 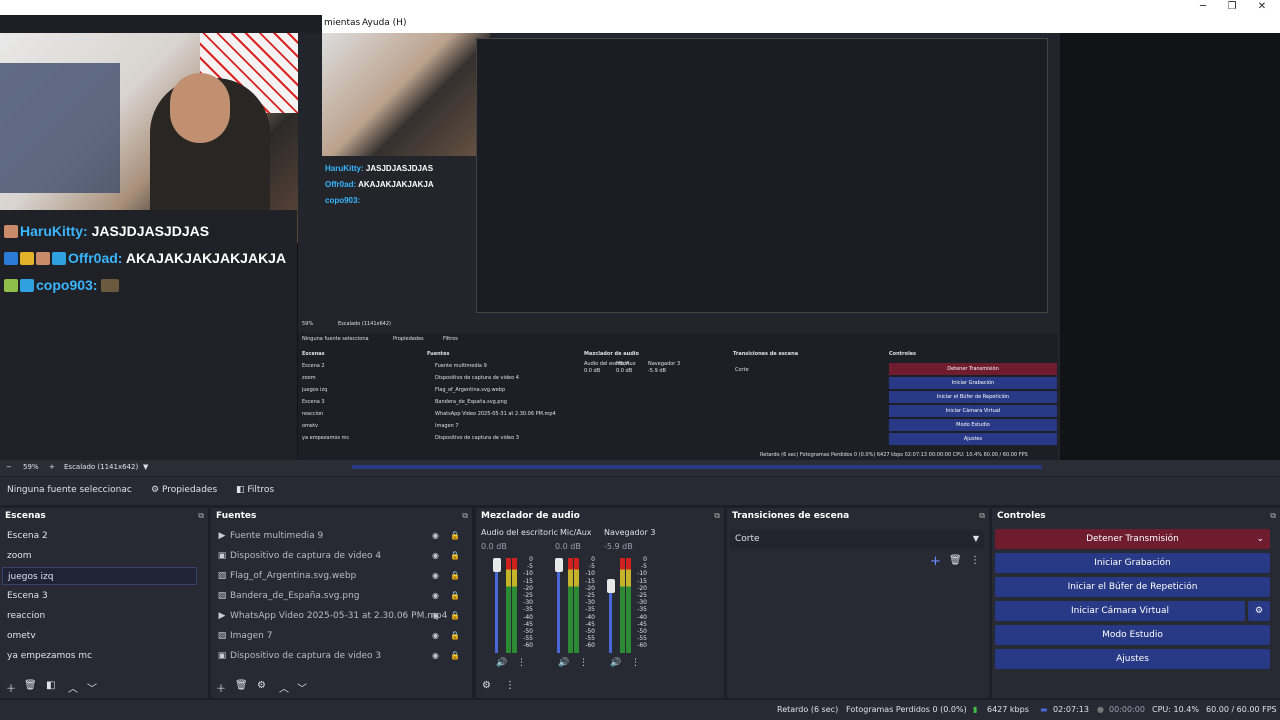 I want to click on remove-scene-icon: 🗑, so click(x=30, y=685).